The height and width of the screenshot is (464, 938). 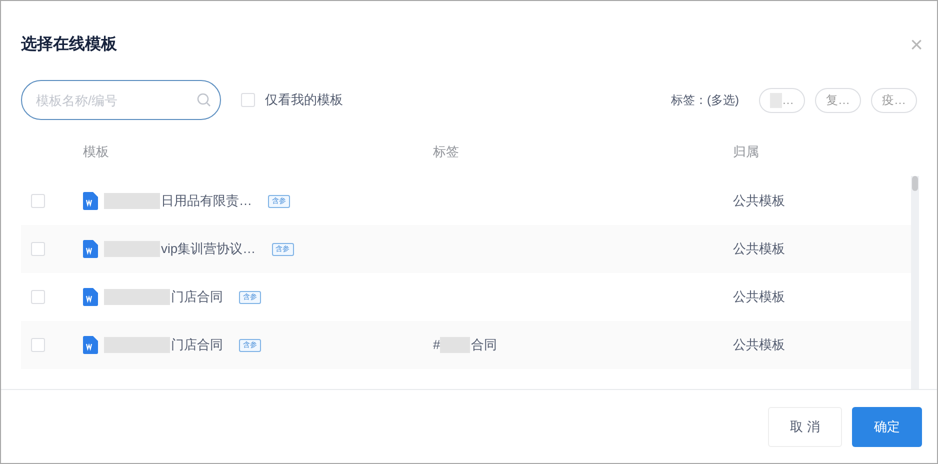 I want to click on only-mine-label: 仅看我的模板, so click(x=304, y=100).